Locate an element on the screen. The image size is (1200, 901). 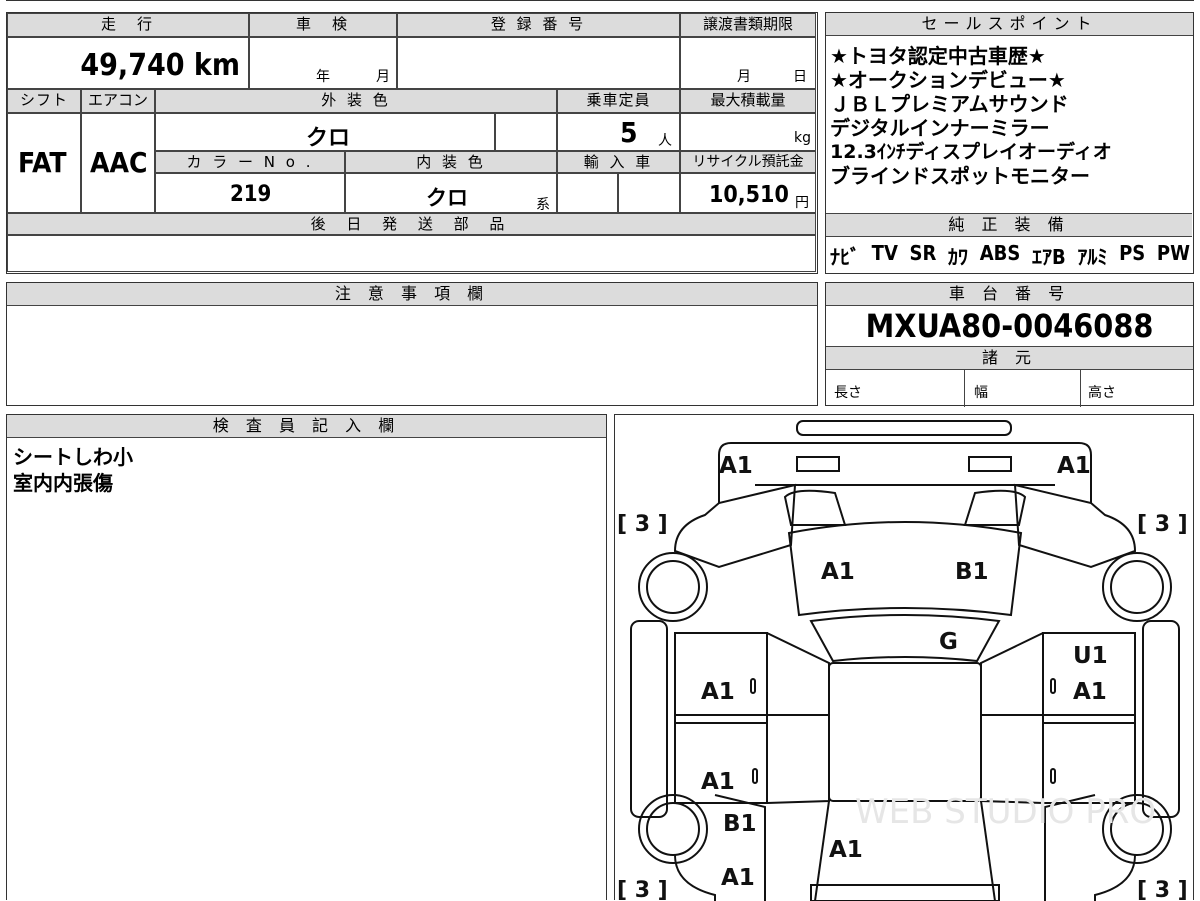
equipment-item: SR is located at coordinates (923, 253).